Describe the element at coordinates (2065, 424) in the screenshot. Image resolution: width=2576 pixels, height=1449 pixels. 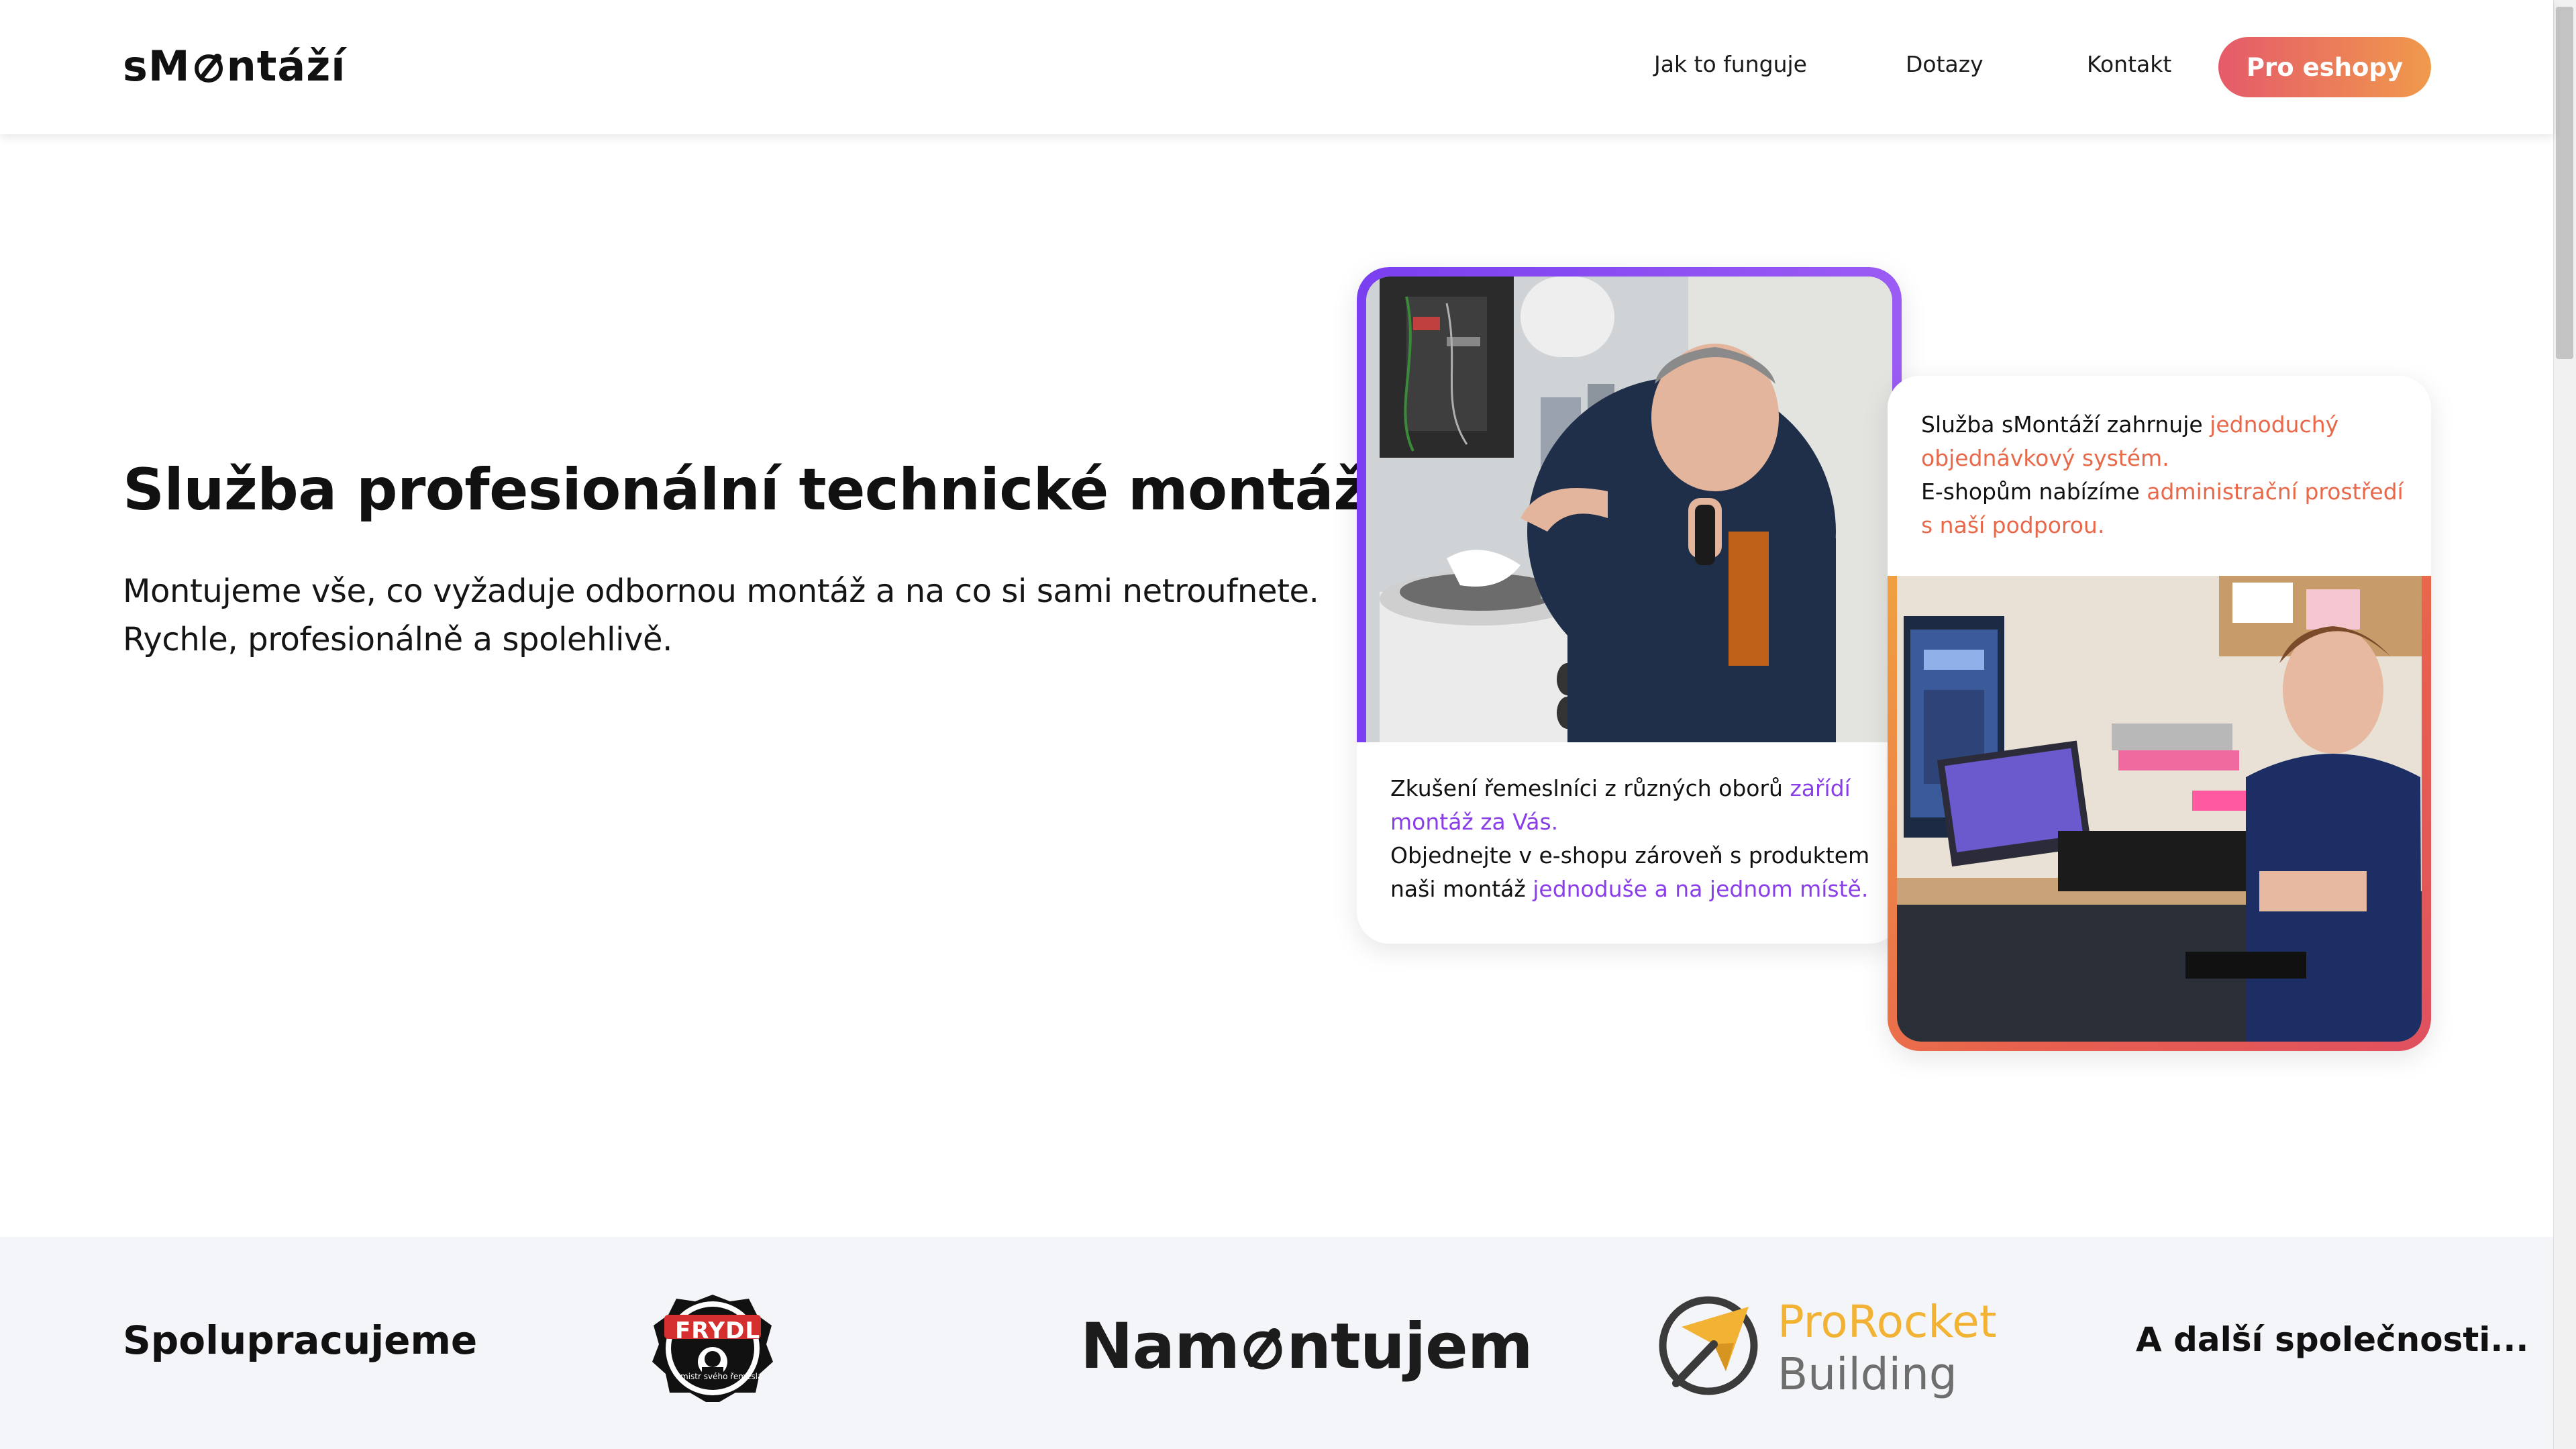
I see `support-text-1: Služba sMontáží zahrnuje` at that location.